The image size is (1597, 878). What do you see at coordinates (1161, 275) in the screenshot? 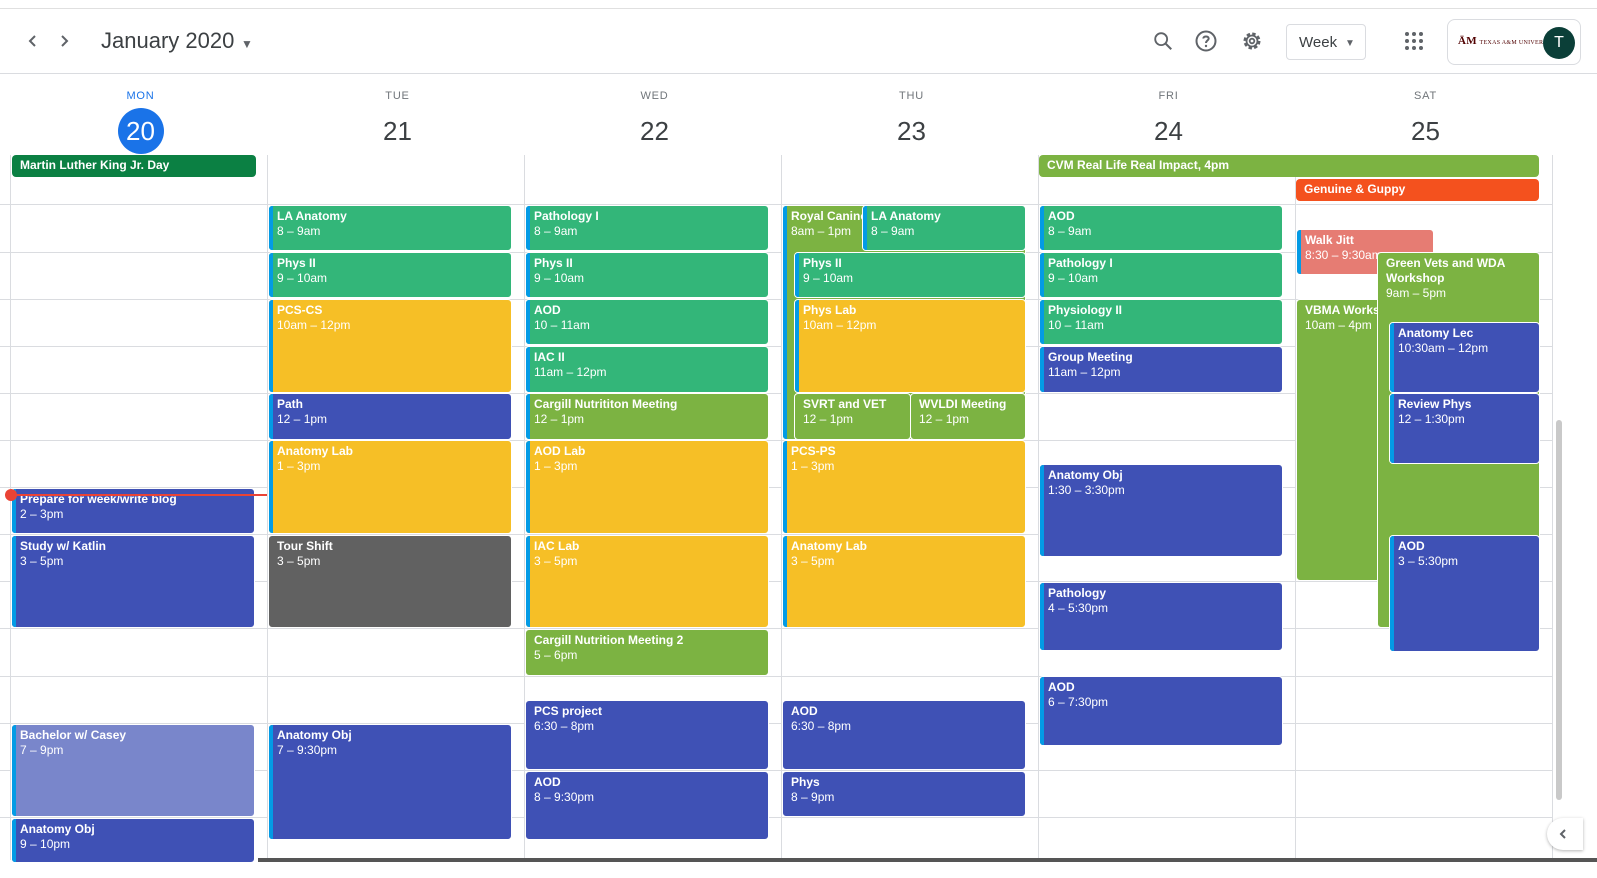
I see `event-card: Pathology I 9 – 10am` at bounding box center [1161, 275].